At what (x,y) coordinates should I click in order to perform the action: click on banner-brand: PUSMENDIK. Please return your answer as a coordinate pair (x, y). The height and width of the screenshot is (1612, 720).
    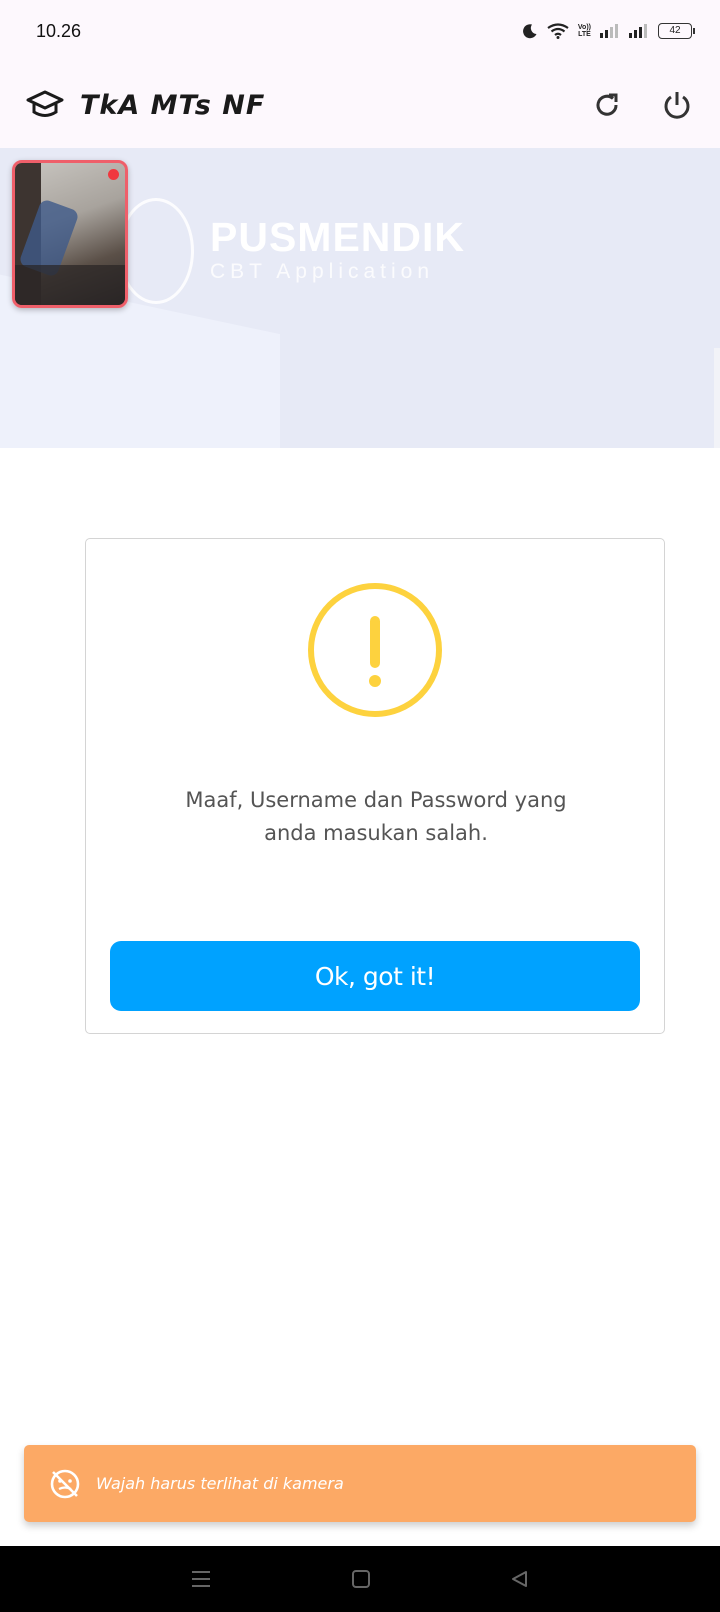
    Looking at the image, I should click on (338, 237).